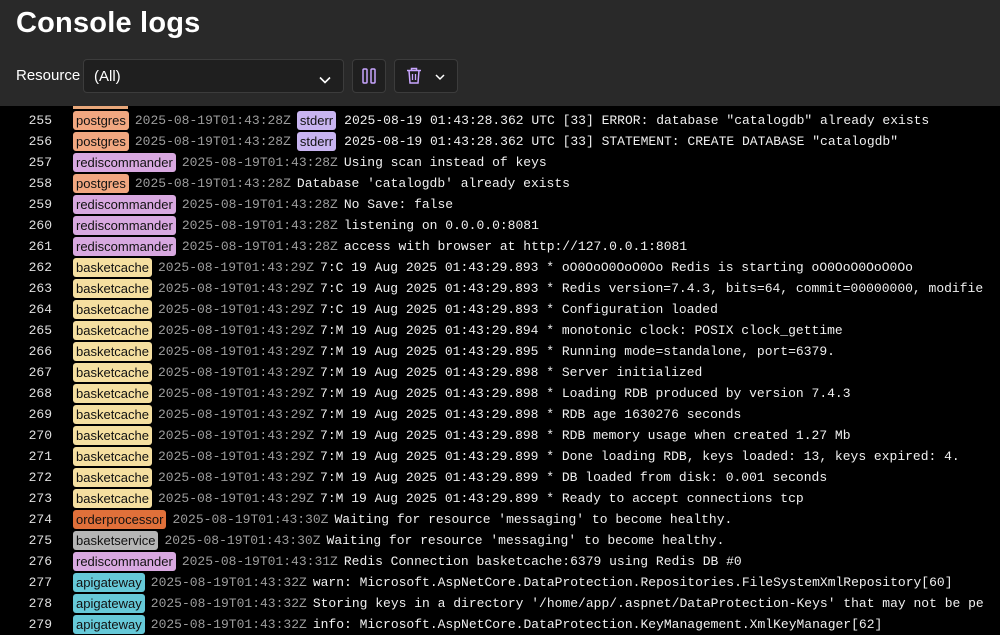 The height and width of the screenshot is (635, 1000). What do you see at coordinates (40, 456) in the screenshot?
I see `line-number: 271` at bounding box center [40, 456].